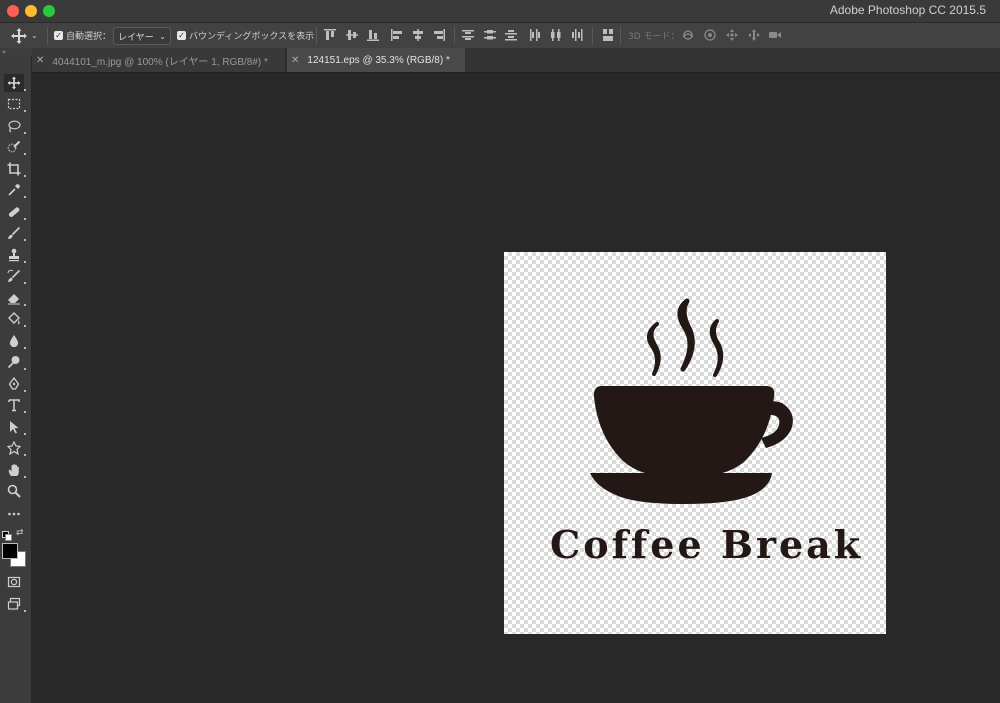  I want to click on steam-right, so click(716, 348).